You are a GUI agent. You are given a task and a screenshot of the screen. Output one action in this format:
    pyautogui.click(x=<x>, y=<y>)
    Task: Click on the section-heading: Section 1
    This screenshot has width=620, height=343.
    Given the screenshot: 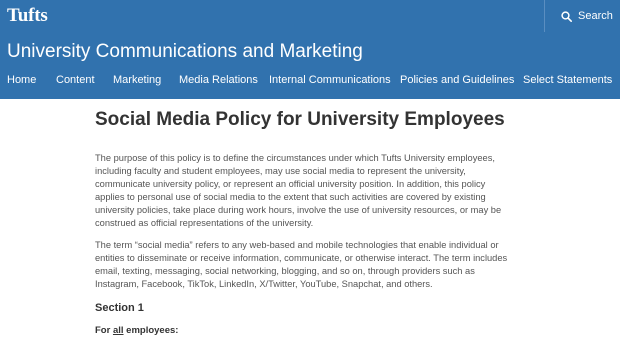 What is the action you would take?
    pyautogui.click(x=119, y=308)
    